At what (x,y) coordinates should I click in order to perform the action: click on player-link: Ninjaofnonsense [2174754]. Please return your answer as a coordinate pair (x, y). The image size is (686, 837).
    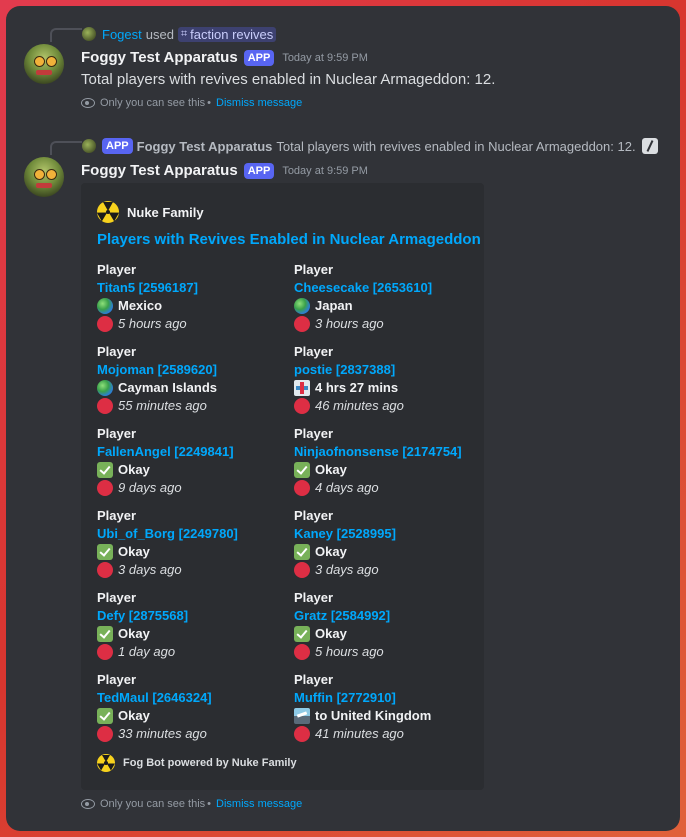
    Looking at the image, I should click on (389, 452).